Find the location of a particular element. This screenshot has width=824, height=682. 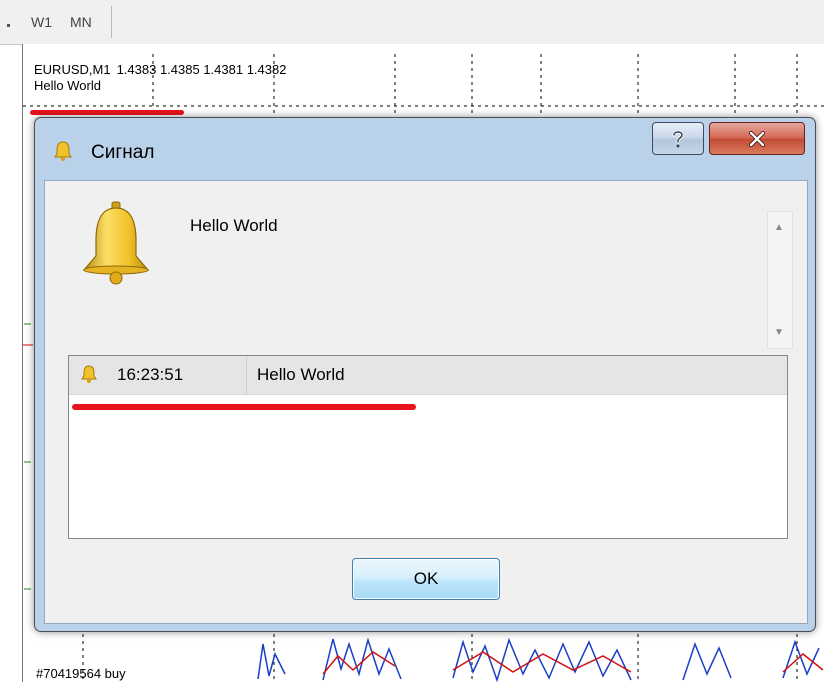

close-x-icon is located at coordinates (757, 138).